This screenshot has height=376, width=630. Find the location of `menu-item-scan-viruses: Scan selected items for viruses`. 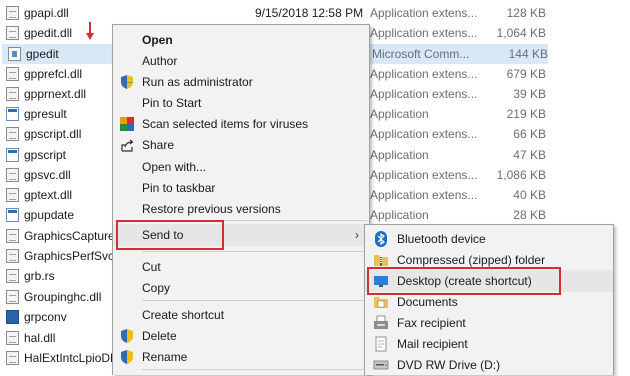

menu-item-scan-viruses: Scan selected items for viruses is located at coordinates (241, 124).